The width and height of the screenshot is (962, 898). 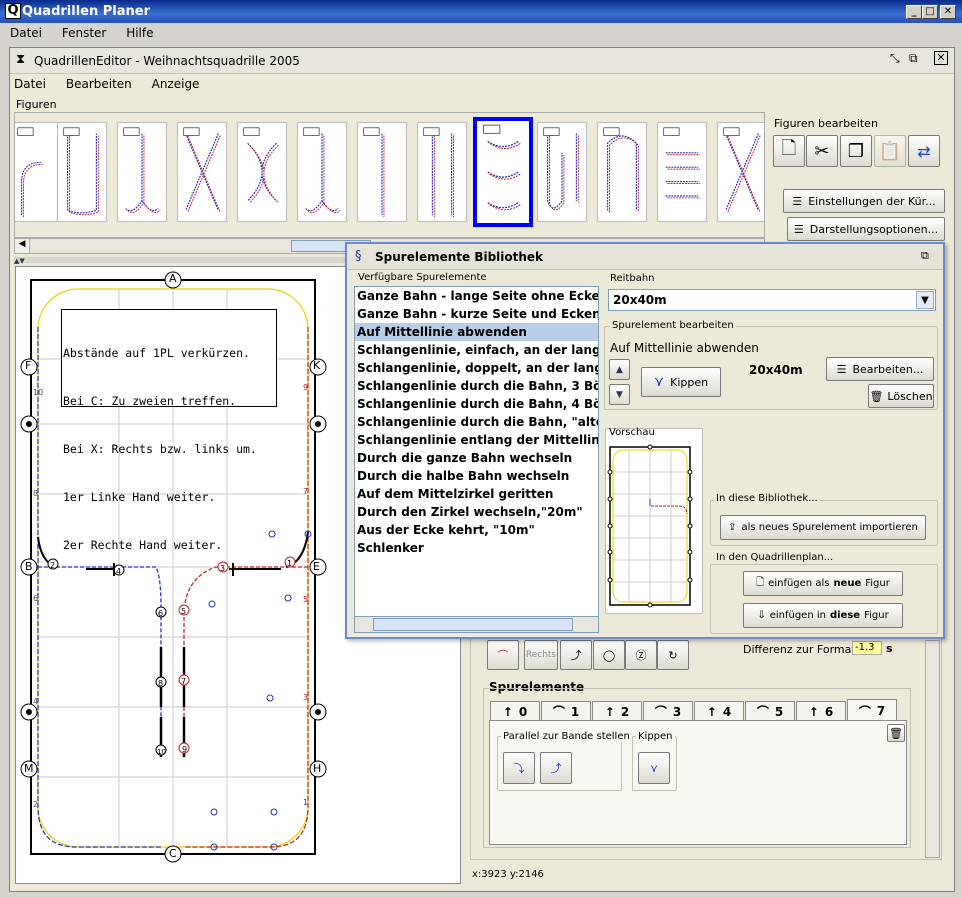 I want to click on paste-button: 📋, so click(x=890, y=151).